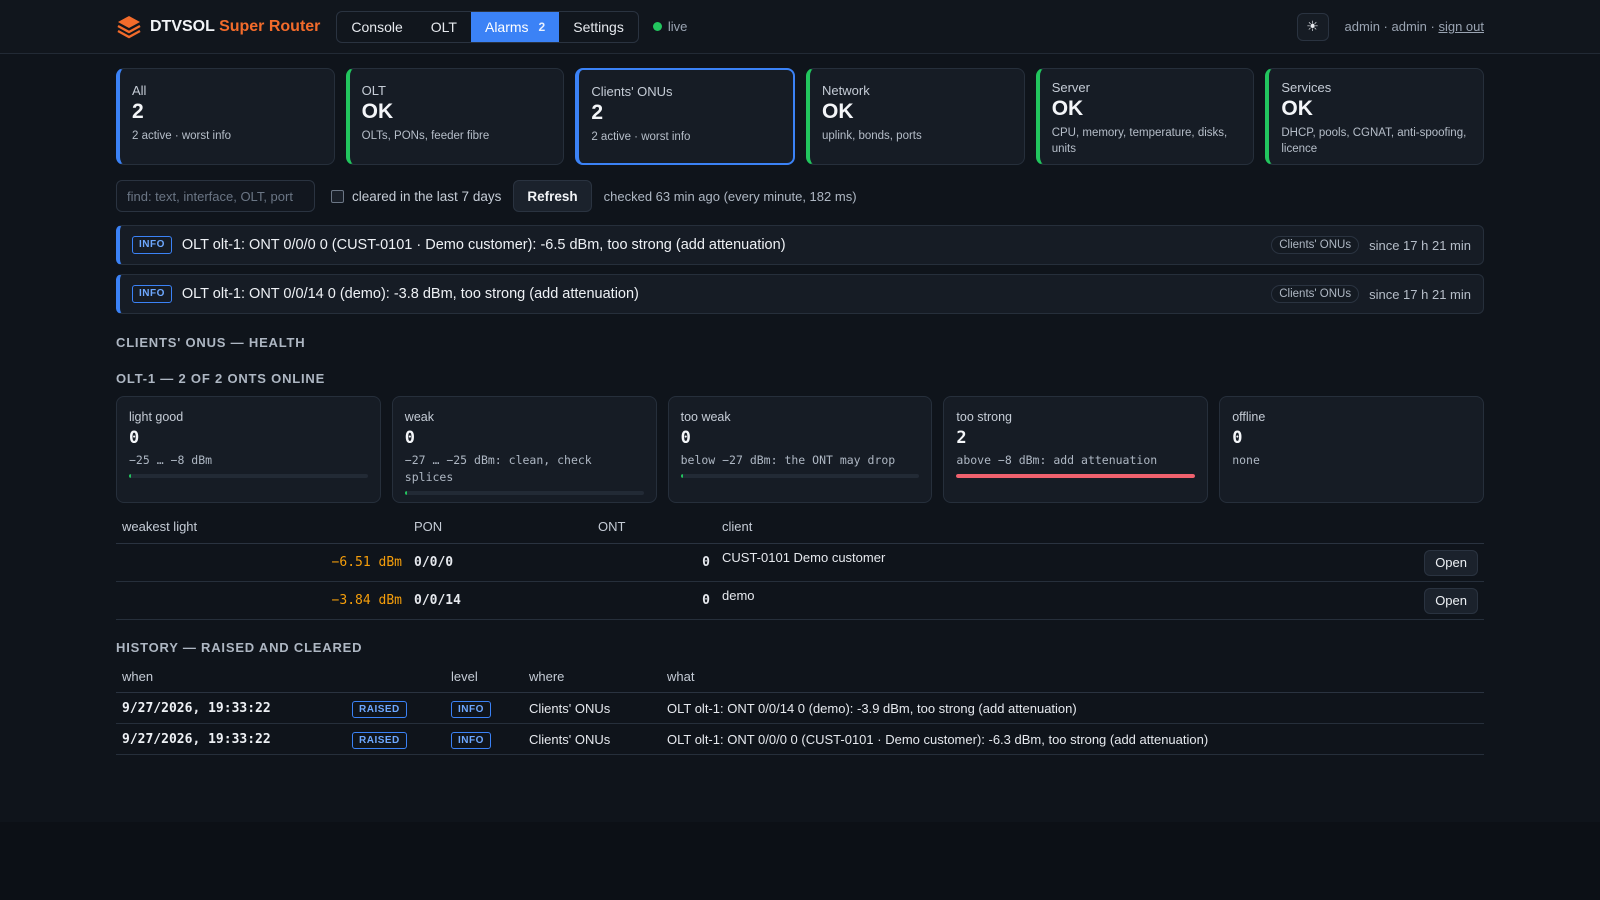  What do you see at coordinates (129, 26) in the screenshot?
I see `router-logo-icon` at bounding box center [129, 26].